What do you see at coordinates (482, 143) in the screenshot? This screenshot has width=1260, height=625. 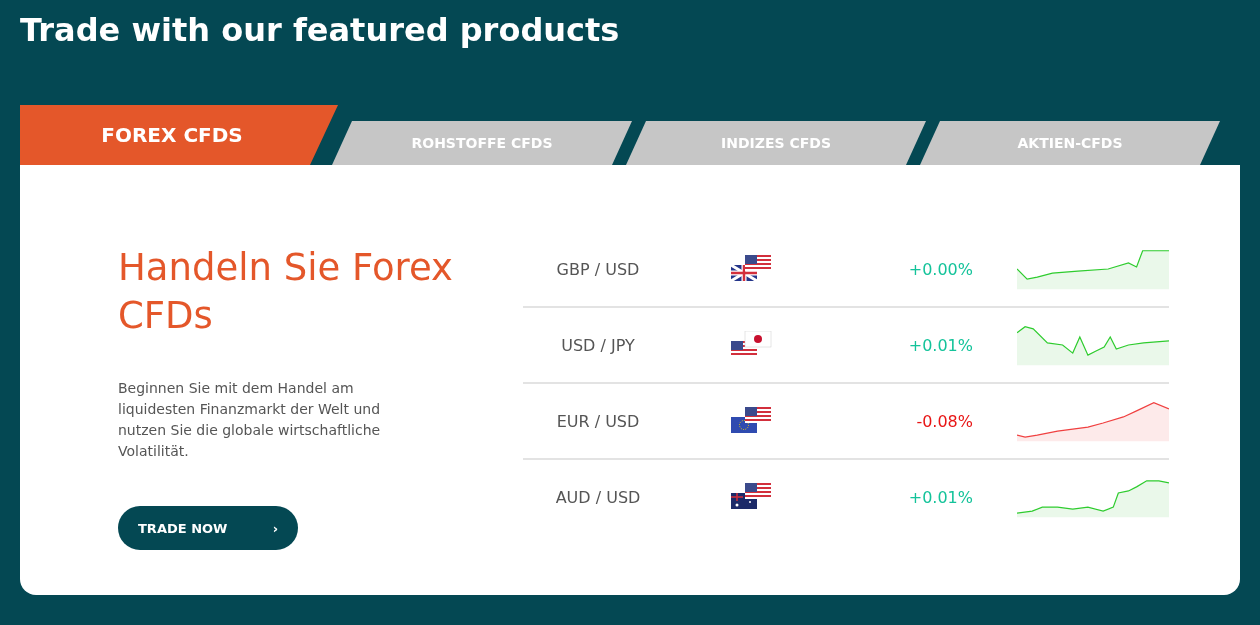 I see `category-tab: ROHSTOFFE CFDS` at bounding box center [482, 143].